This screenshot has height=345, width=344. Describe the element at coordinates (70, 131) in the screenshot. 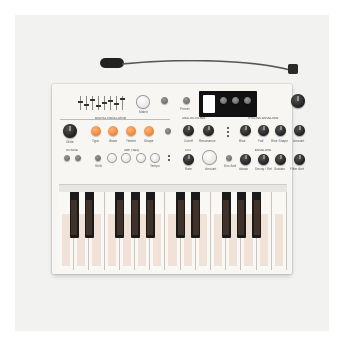

I see `glide-big-knob` at that location.